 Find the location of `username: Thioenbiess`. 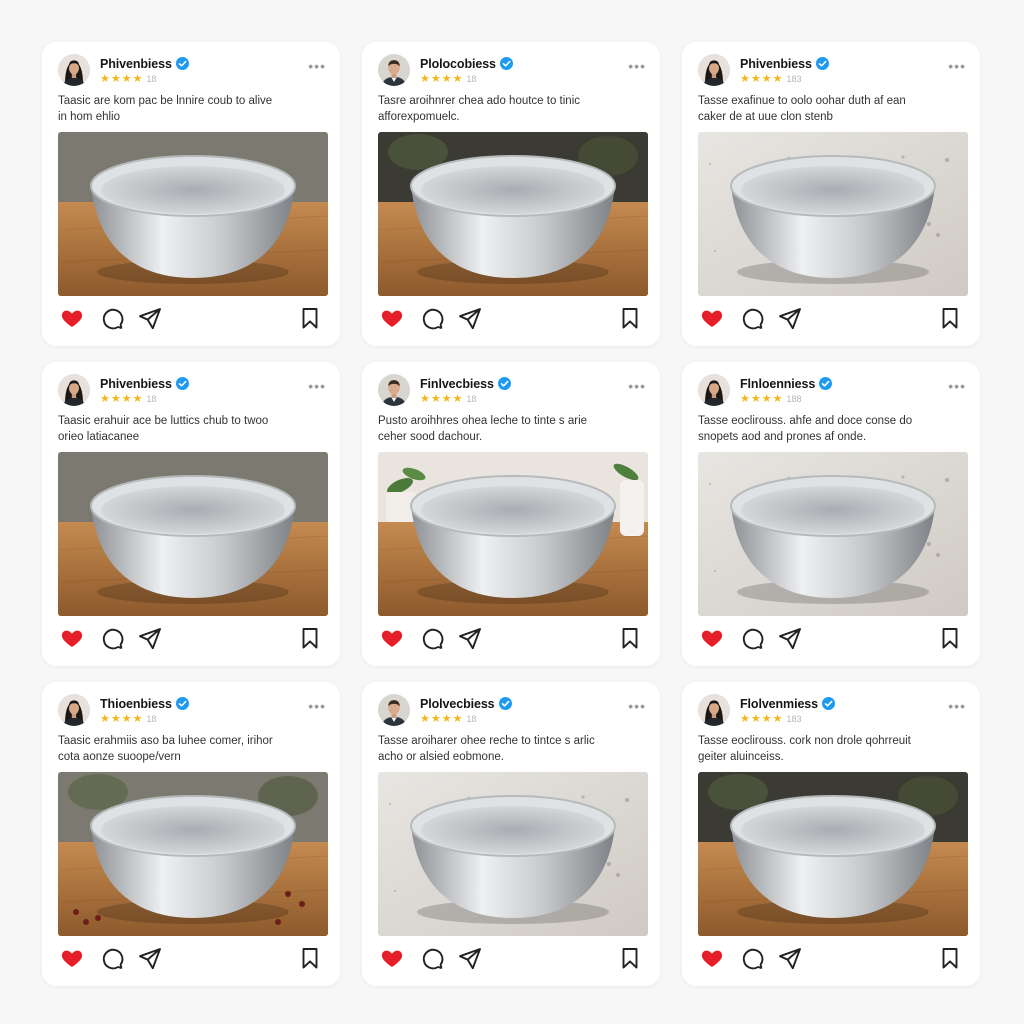

username: Thioenbiess is located at coordinates (144, 704).